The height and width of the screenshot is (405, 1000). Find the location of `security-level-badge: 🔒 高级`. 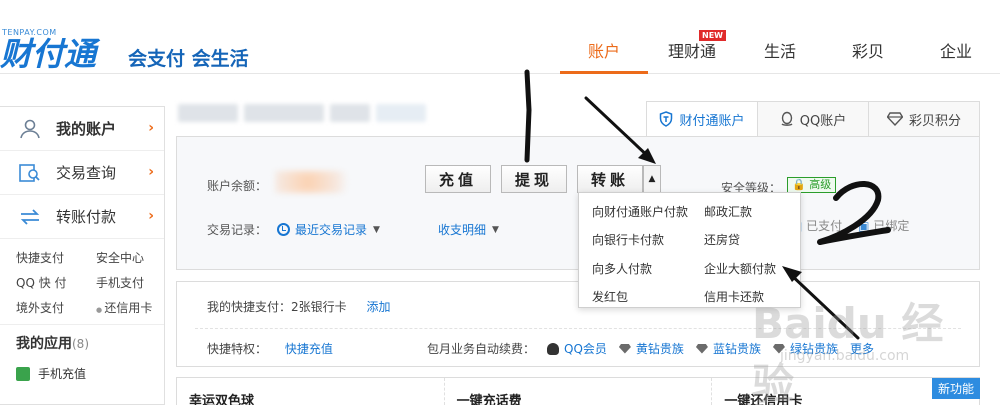

security-level-badge: 🔒 高级 is located at coordinates (812, 185).